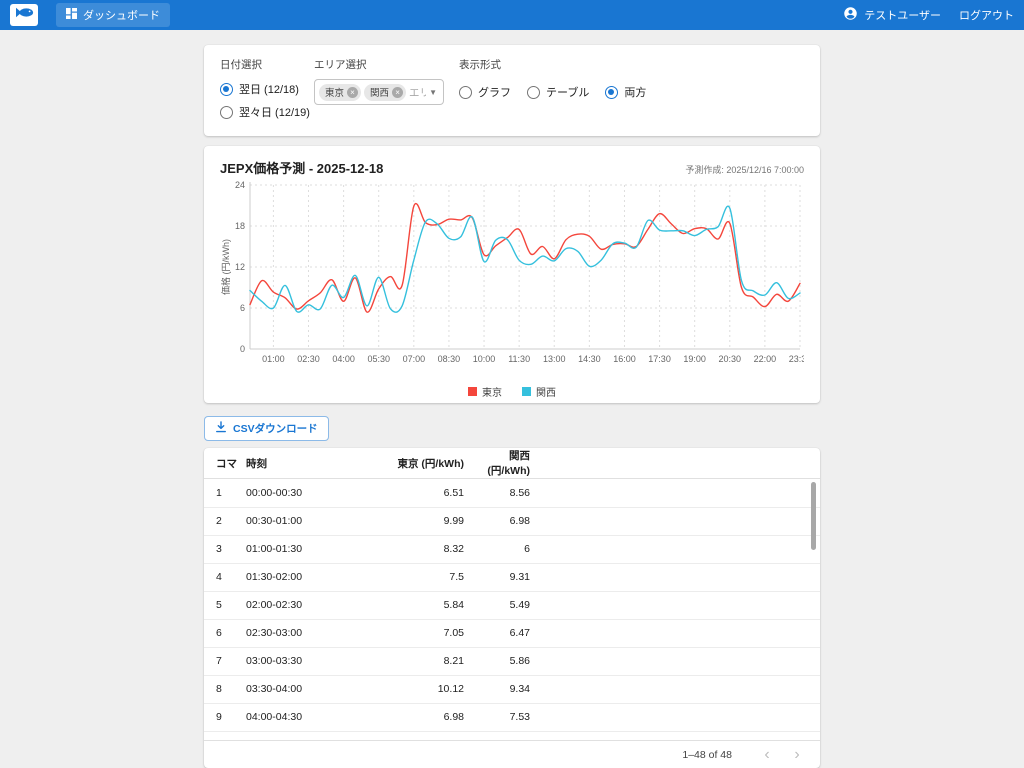  Describe the element at coordinates (484, 359) in the screenshot. I see `svg-text: 10:00` at that location.